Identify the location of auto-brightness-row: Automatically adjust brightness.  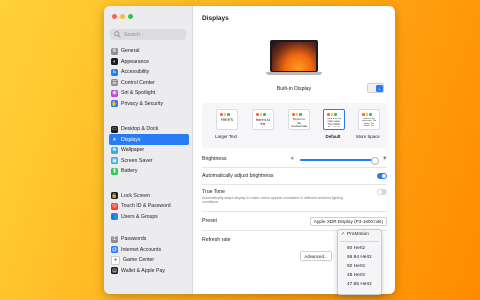
(294, 176).